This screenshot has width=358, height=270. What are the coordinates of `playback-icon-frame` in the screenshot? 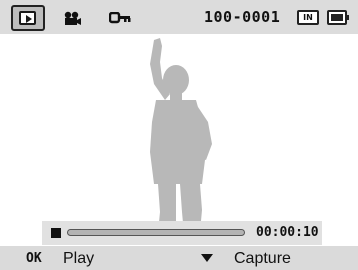 It's located at (27, 18).